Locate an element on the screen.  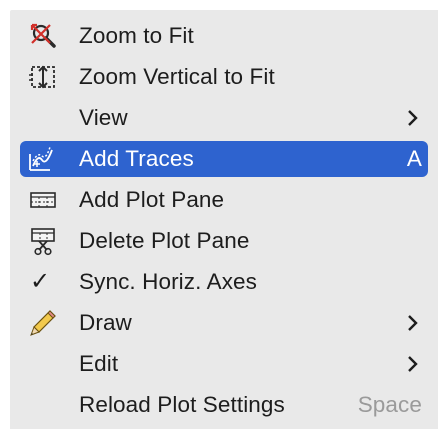
menu-item-label: Add Traces is located at coordinates (136, 158).